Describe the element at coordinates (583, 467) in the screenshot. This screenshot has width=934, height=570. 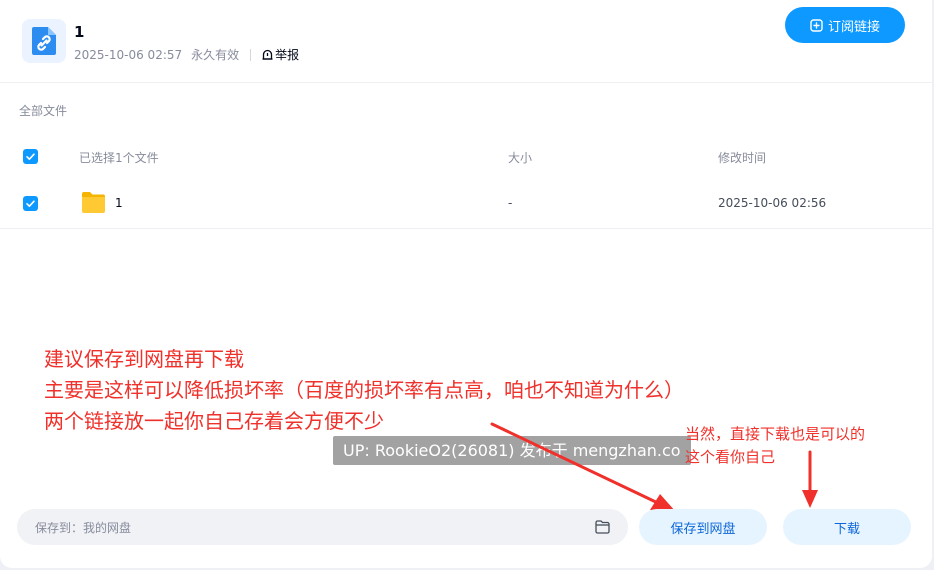
I see `arrow-to-save` at that location.